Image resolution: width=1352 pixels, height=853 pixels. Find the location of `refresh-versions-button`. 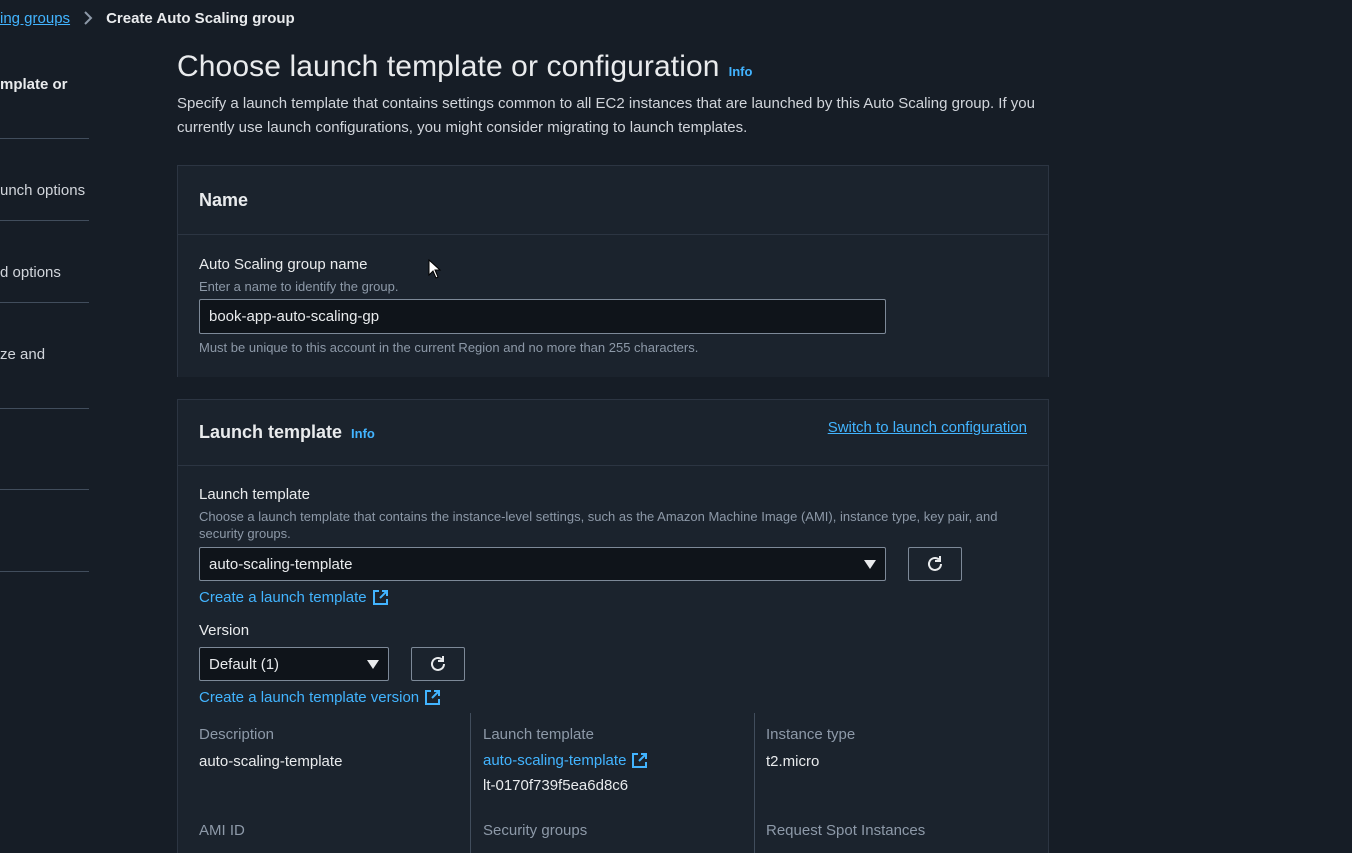

refresh-versions-button is located at coordinates (438, 664).